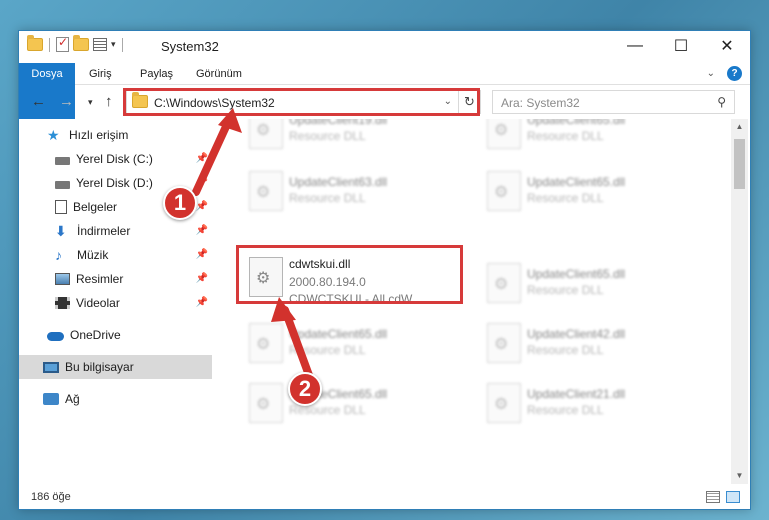 This screenshot has width=769, height=520. What do you see at coordinates (81, 43) in the screenshot?
I see `new-folder-icon` at bounding box center [81, 43].